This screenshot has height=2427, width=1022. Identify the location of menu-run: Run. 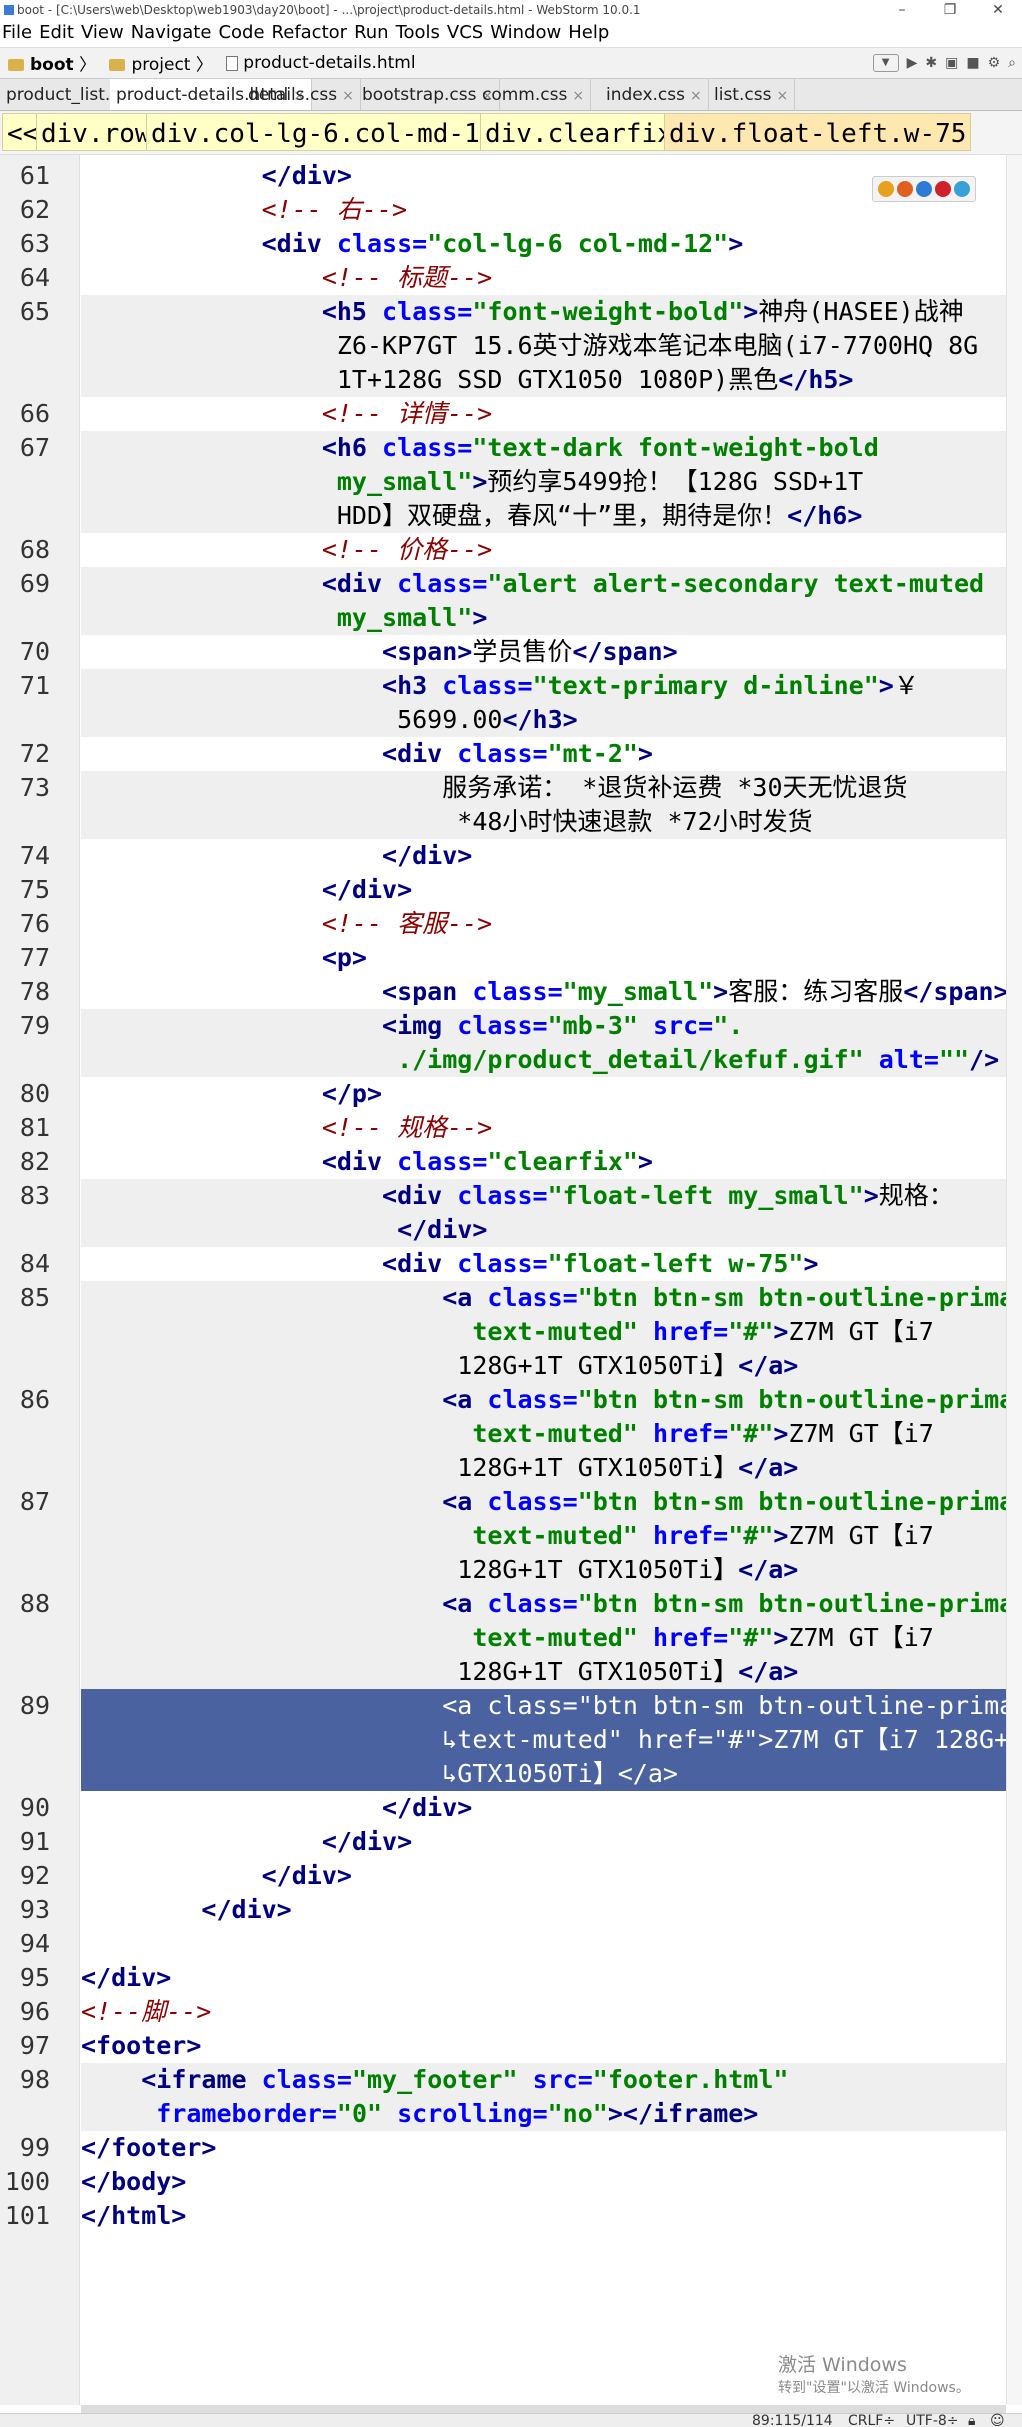
(371, 32).